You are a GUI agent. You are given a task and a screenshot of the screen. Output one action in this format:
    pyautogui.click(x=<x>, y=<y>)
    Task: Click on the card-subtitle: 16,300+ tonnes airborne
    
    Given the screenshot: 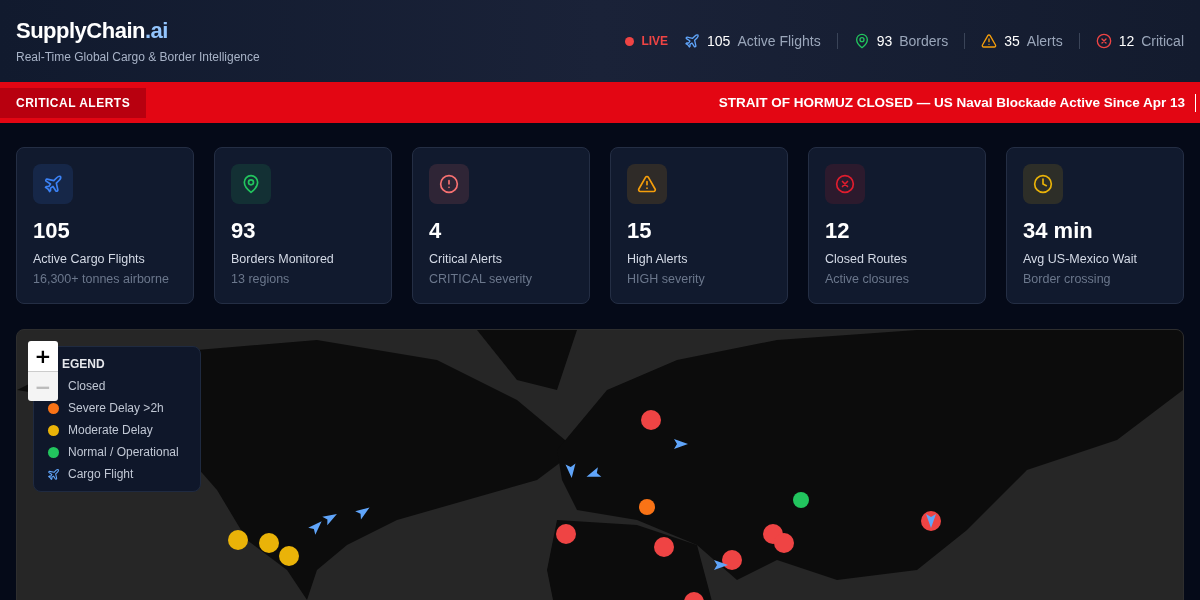 What is the action you would take?
    pyautogui.click(x=101, y=279)
    